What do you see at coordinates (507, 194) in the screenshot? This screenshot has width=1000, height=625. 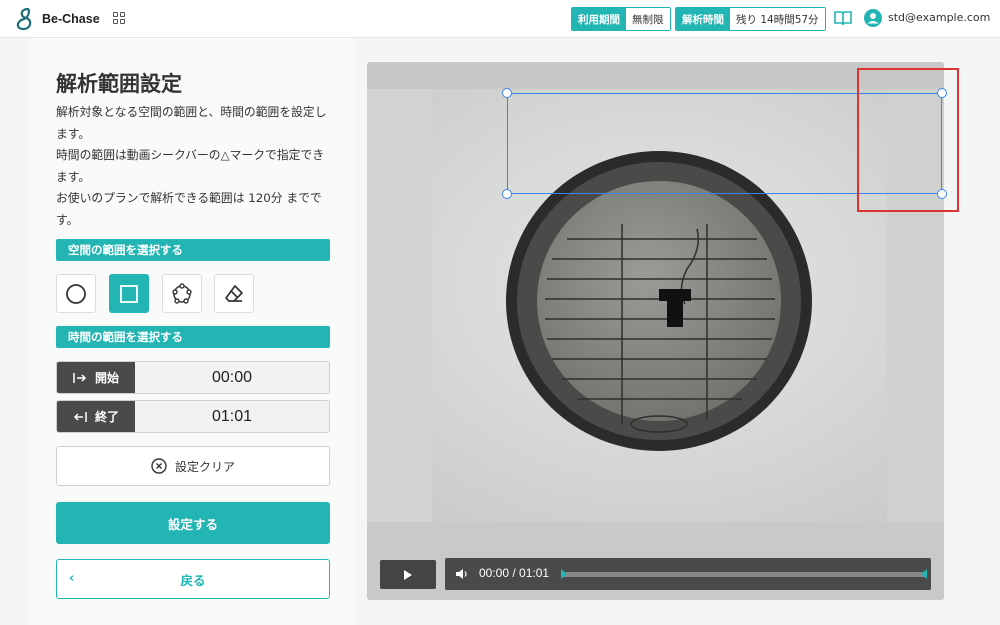 I see `selection-handle-bottom-left` at bounding box center [507, 194].